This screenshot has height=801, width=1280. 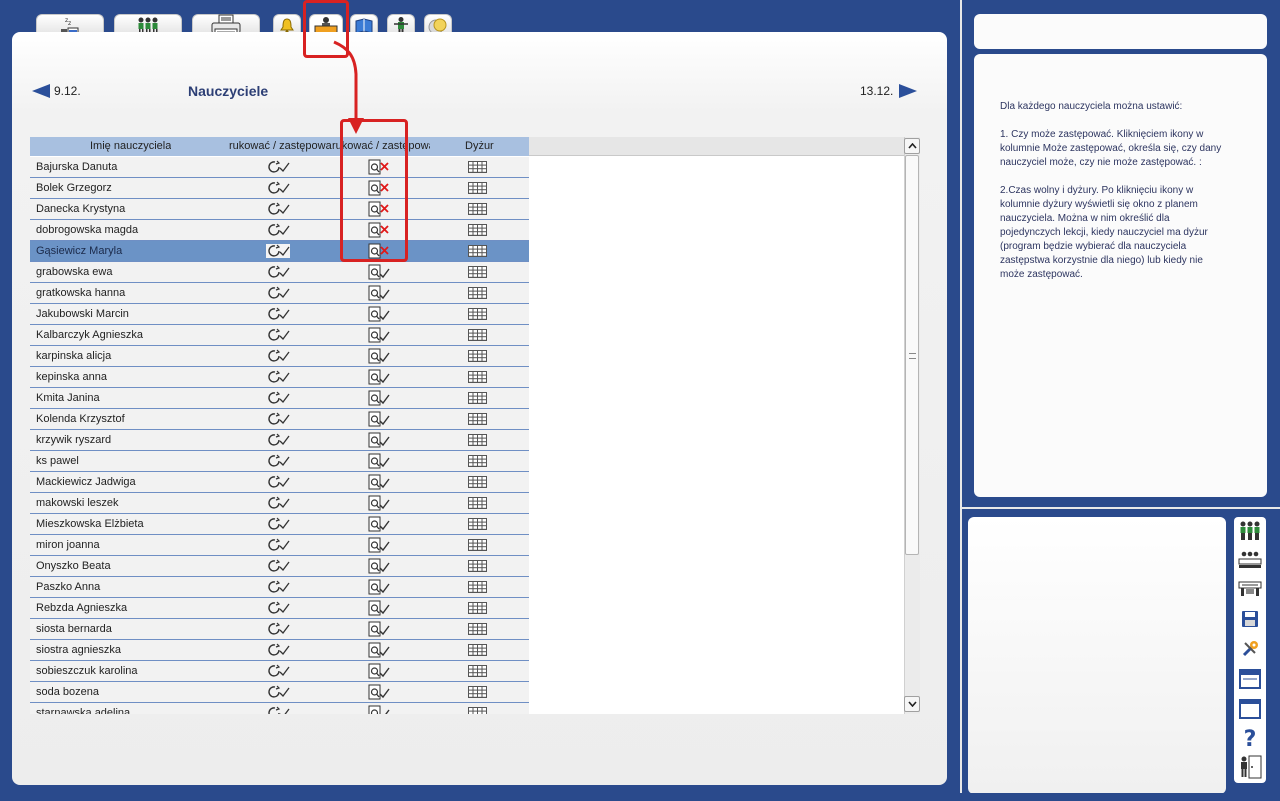 I want to click on classes-tool, so click(x=1250, y=561).